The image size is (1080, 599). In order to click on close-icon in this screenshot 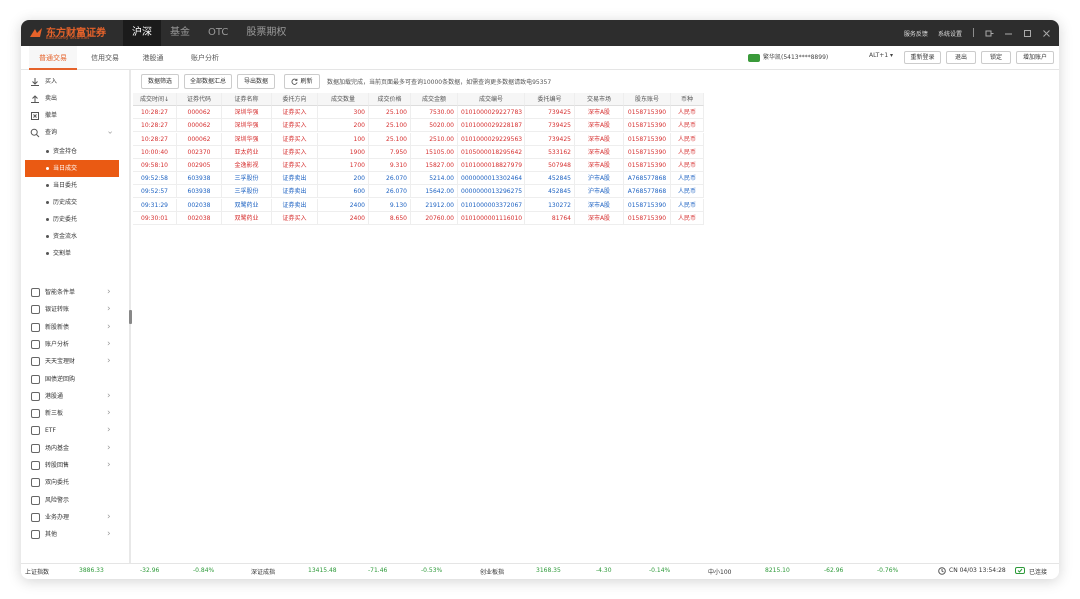, I will do `click(1046, 33)`.